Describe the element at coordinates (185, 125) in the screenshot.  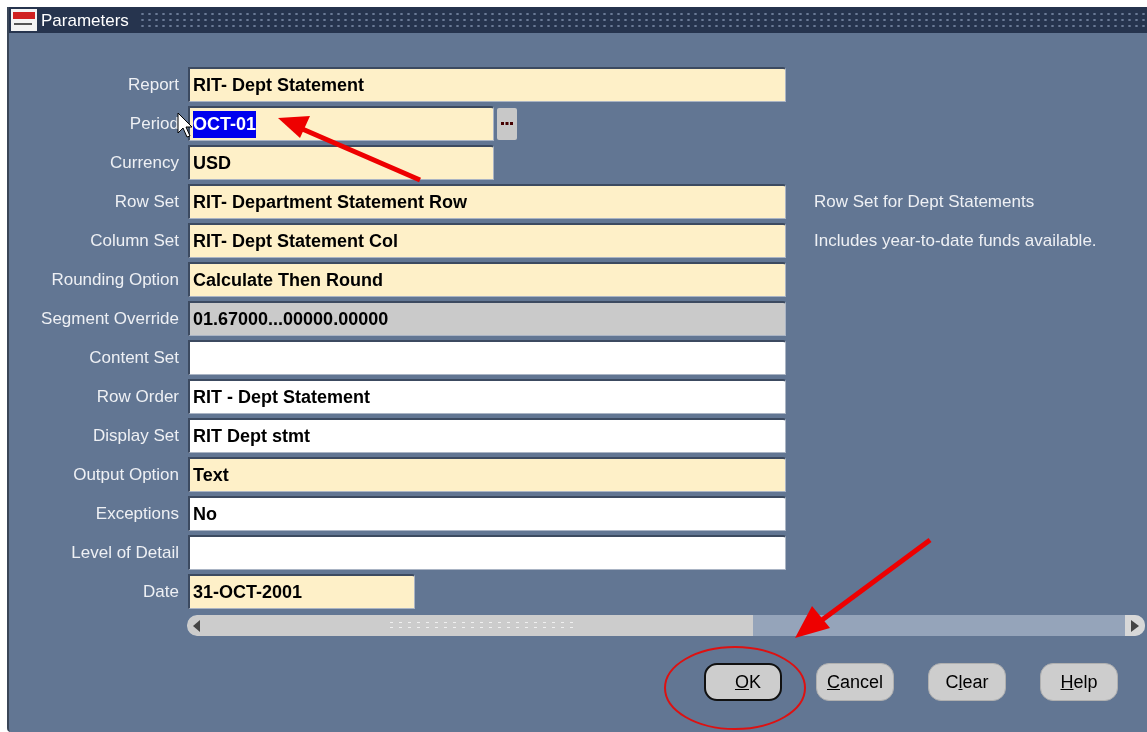
I see `mouse-cursor-icon` at that location.